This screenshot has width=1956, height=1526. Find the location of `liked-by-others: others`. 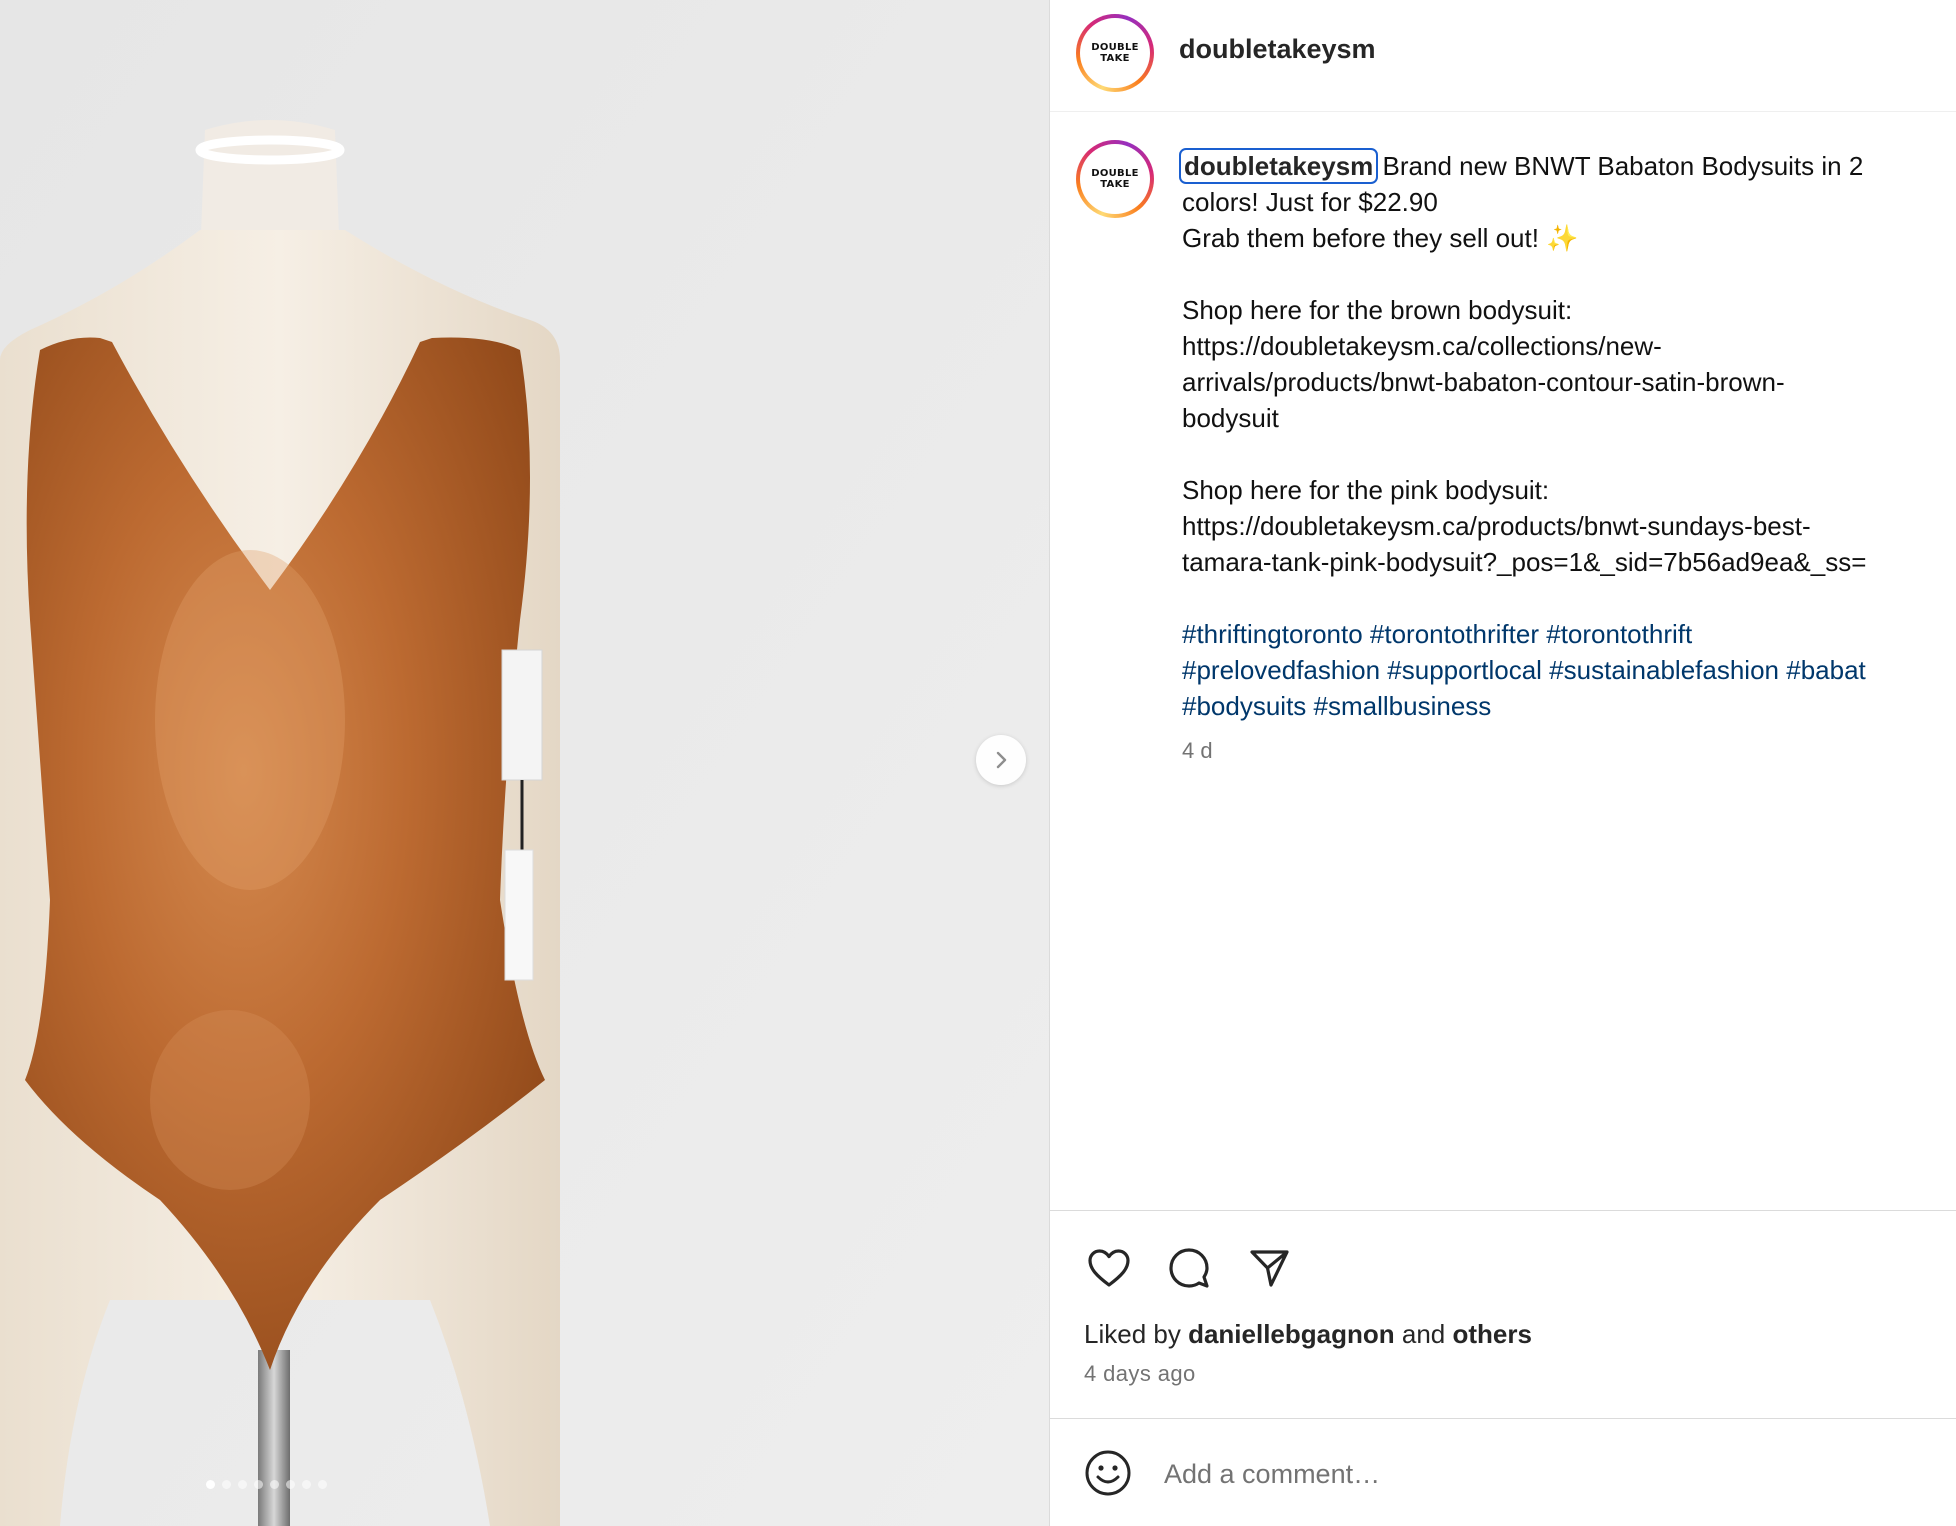

liked-by-others: others is located at coordinates (1491, 1334).